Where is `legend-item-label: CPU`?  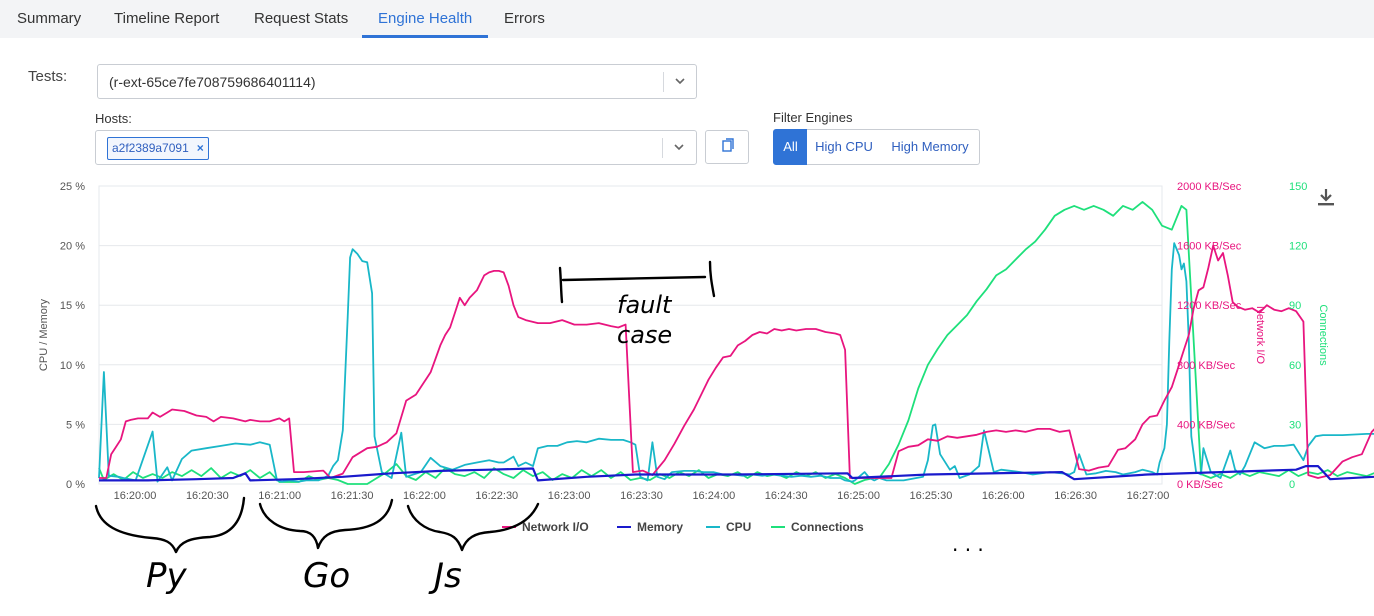 legend-item-label: CPU is located at coordinates (738, 527).